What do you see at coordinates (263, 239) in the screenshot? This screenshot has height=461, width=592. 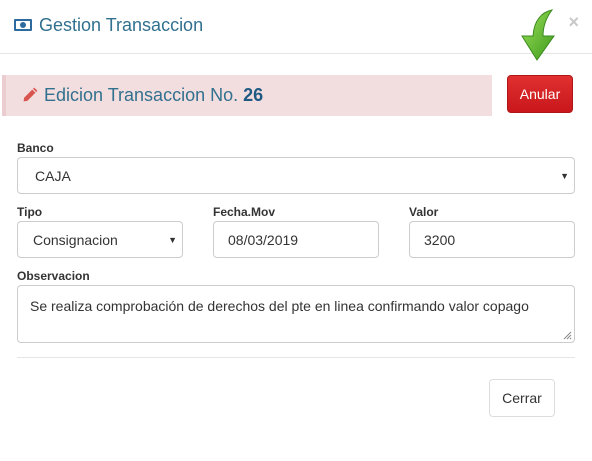 I see `fecha-value: 08/03/2019` at bounding box center [263, 239].